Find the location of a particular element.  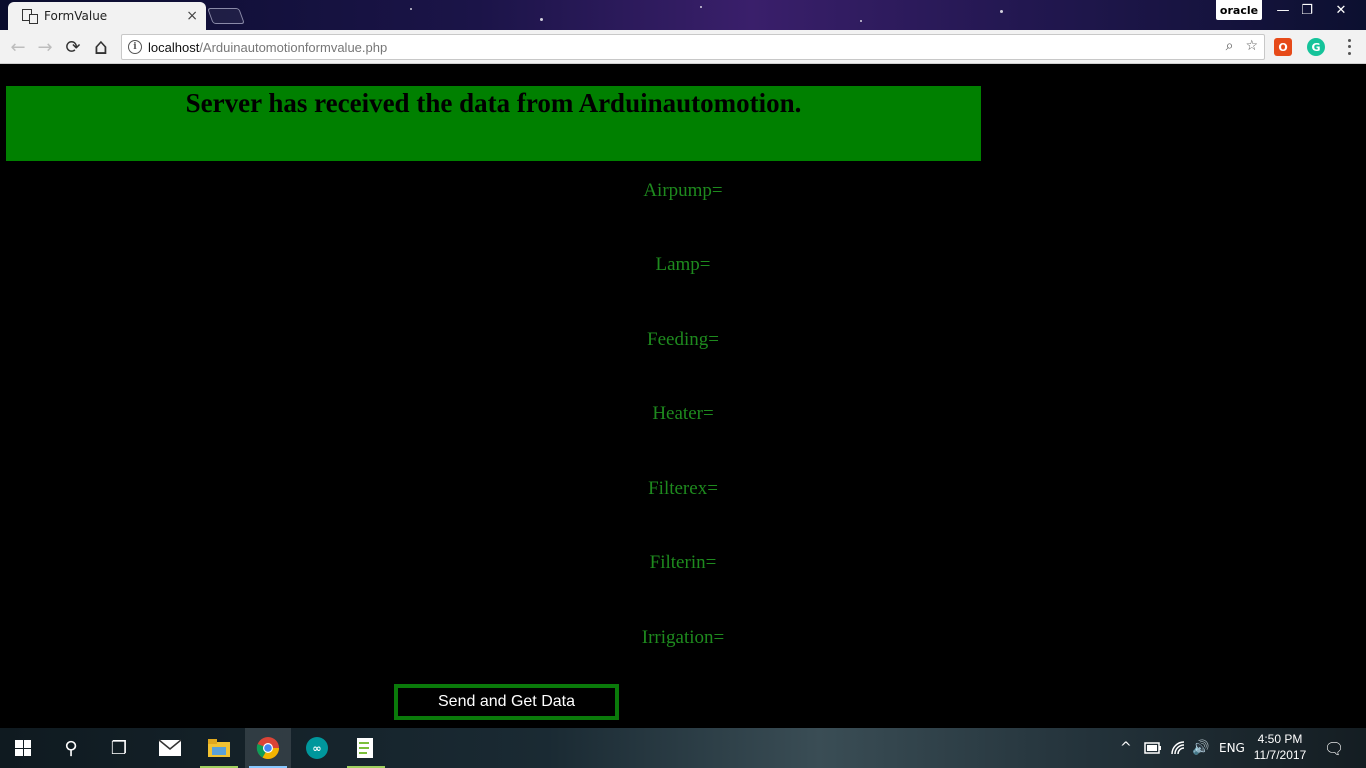

new-tab-button is located at coordinates (226, 16).